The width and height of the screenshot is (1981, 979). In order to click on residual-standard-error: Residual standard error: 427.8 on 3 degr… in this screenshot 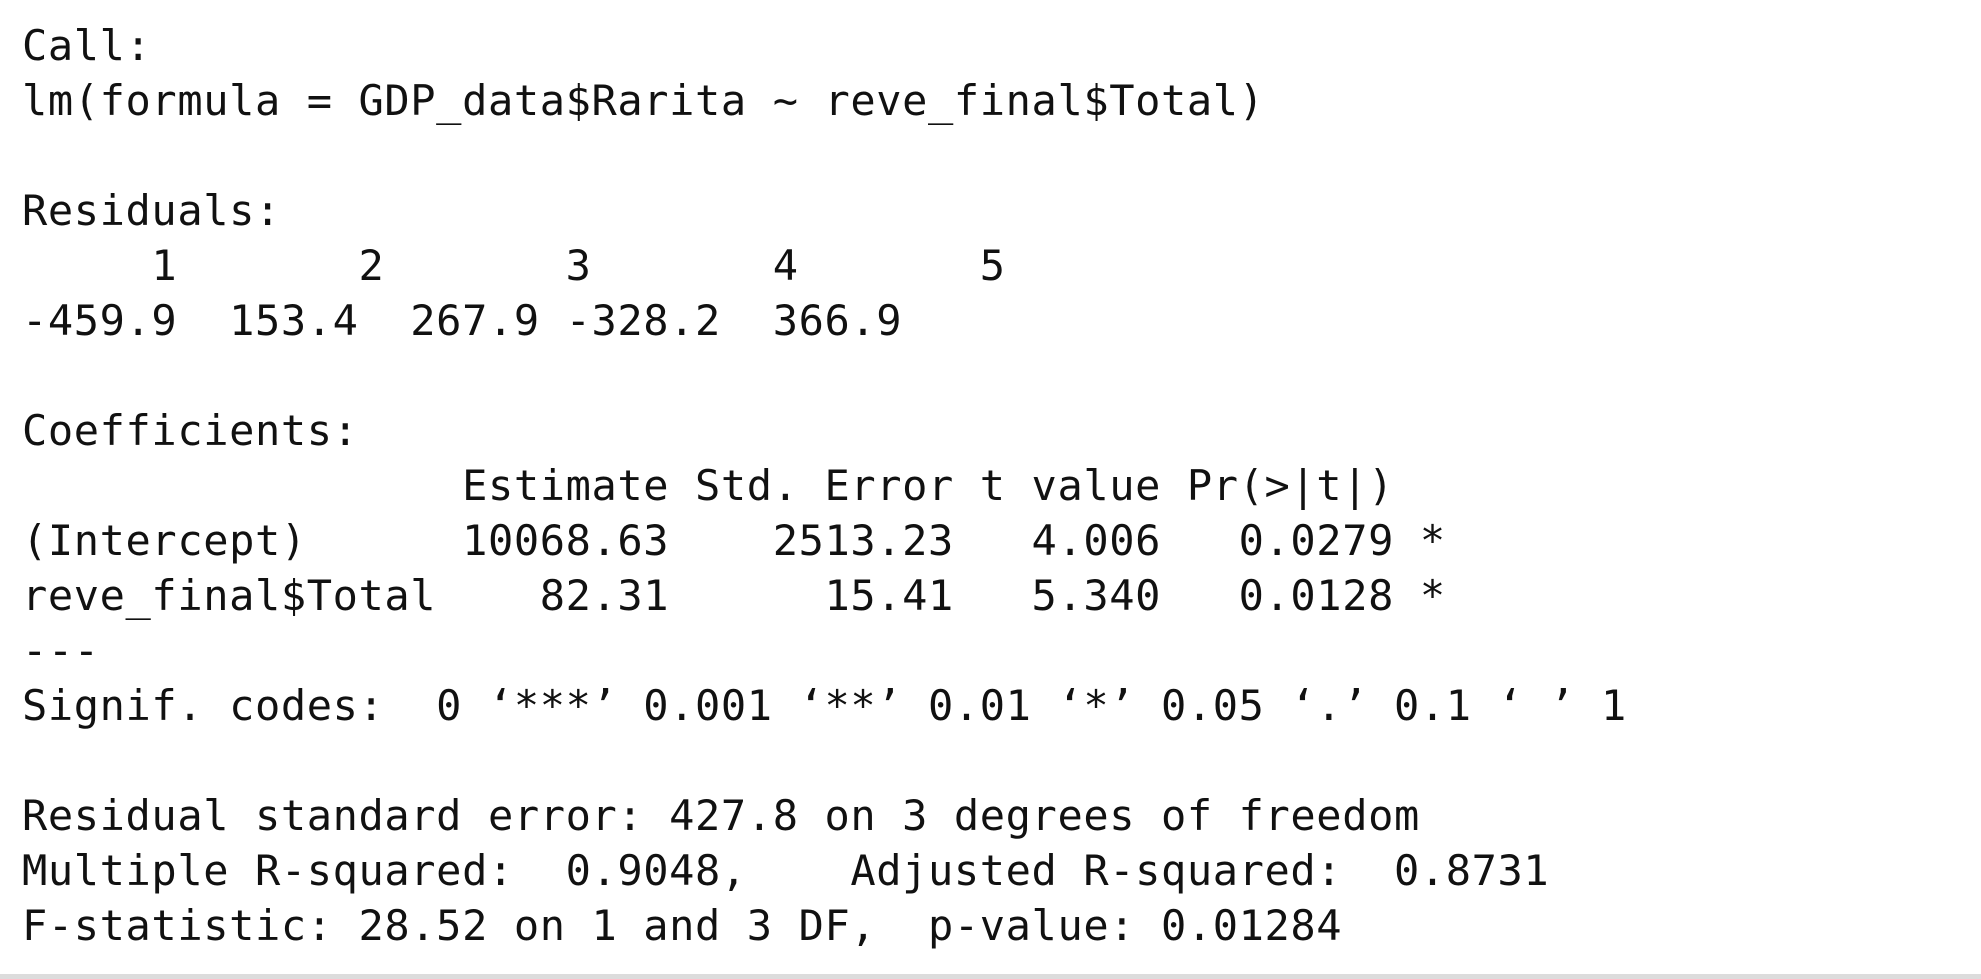, I will do `click(721, 815)`.